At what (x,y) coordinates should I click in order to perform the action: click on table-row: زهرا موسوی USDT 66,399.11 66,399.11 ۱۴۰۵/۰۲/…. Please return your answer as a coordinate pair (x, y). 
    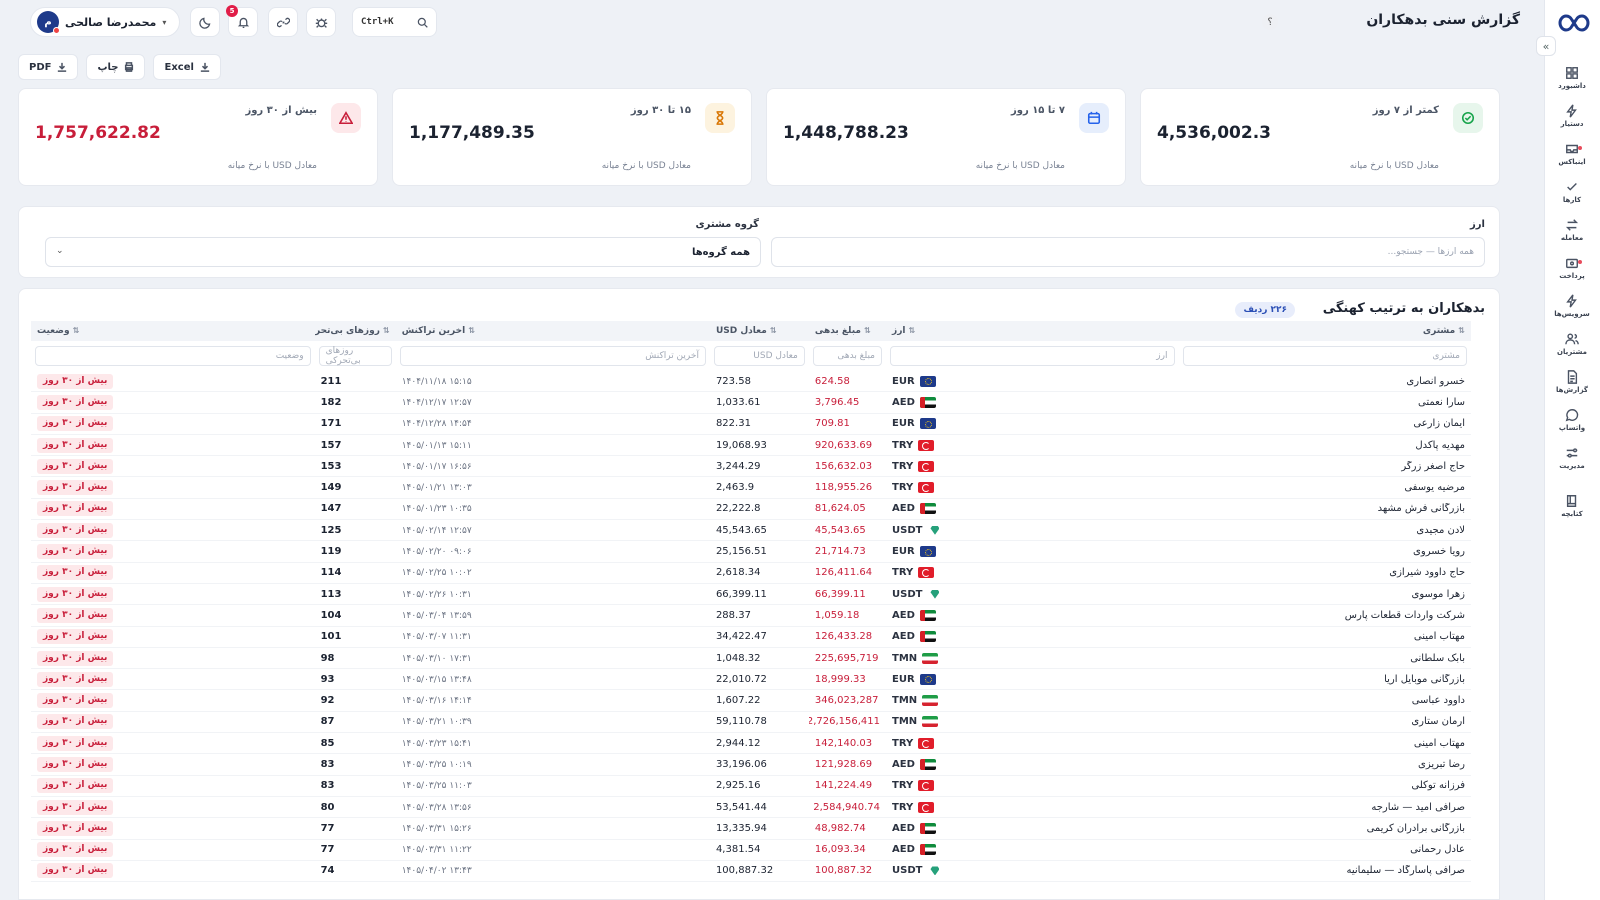
    Looking at the image, I should click on (751, 595).